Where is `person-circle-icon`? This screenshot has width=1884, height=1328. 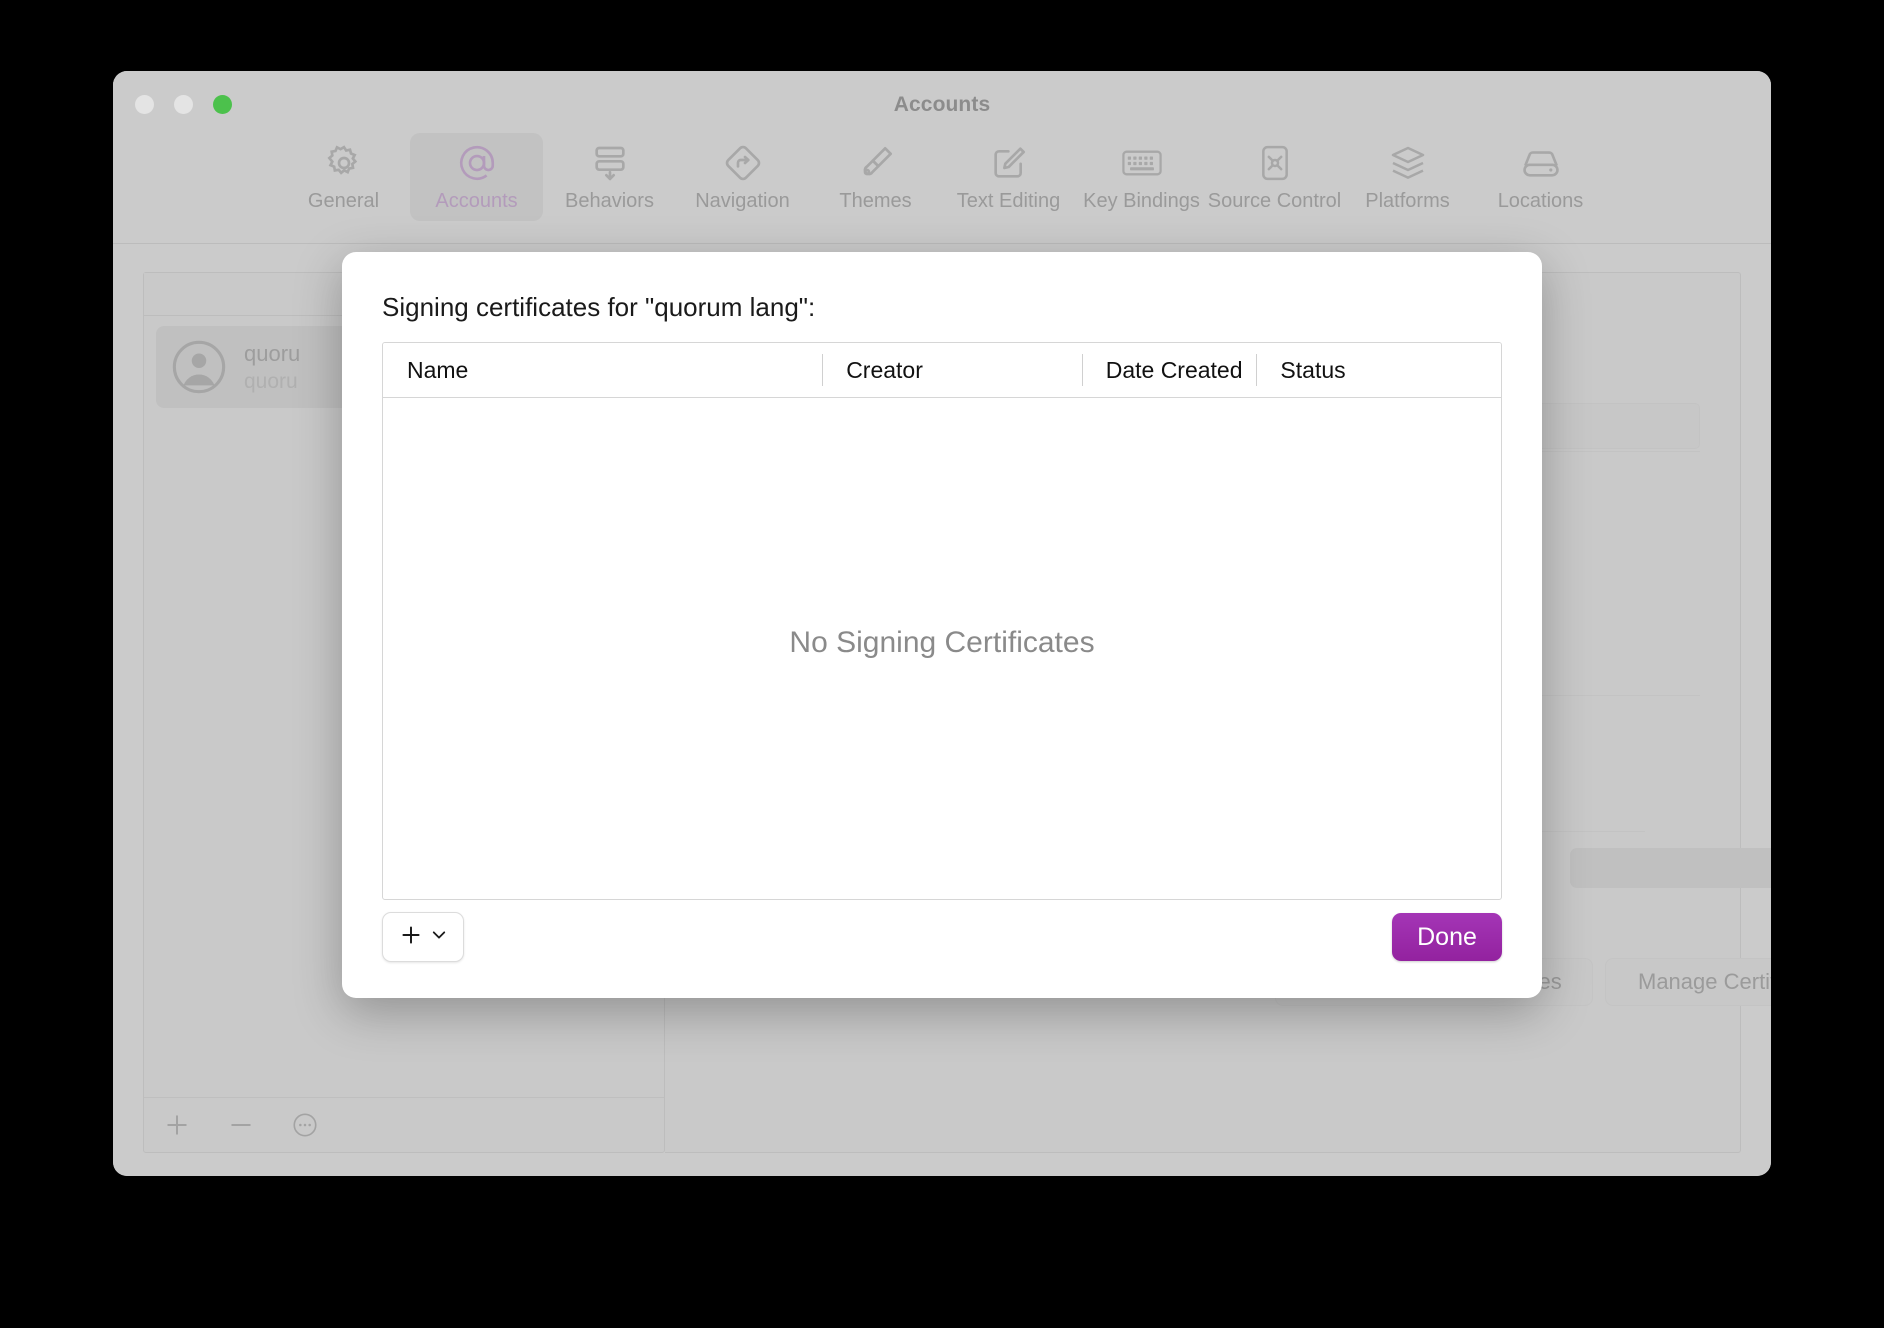
person-circle-icon is located at coordinates (199, 367).